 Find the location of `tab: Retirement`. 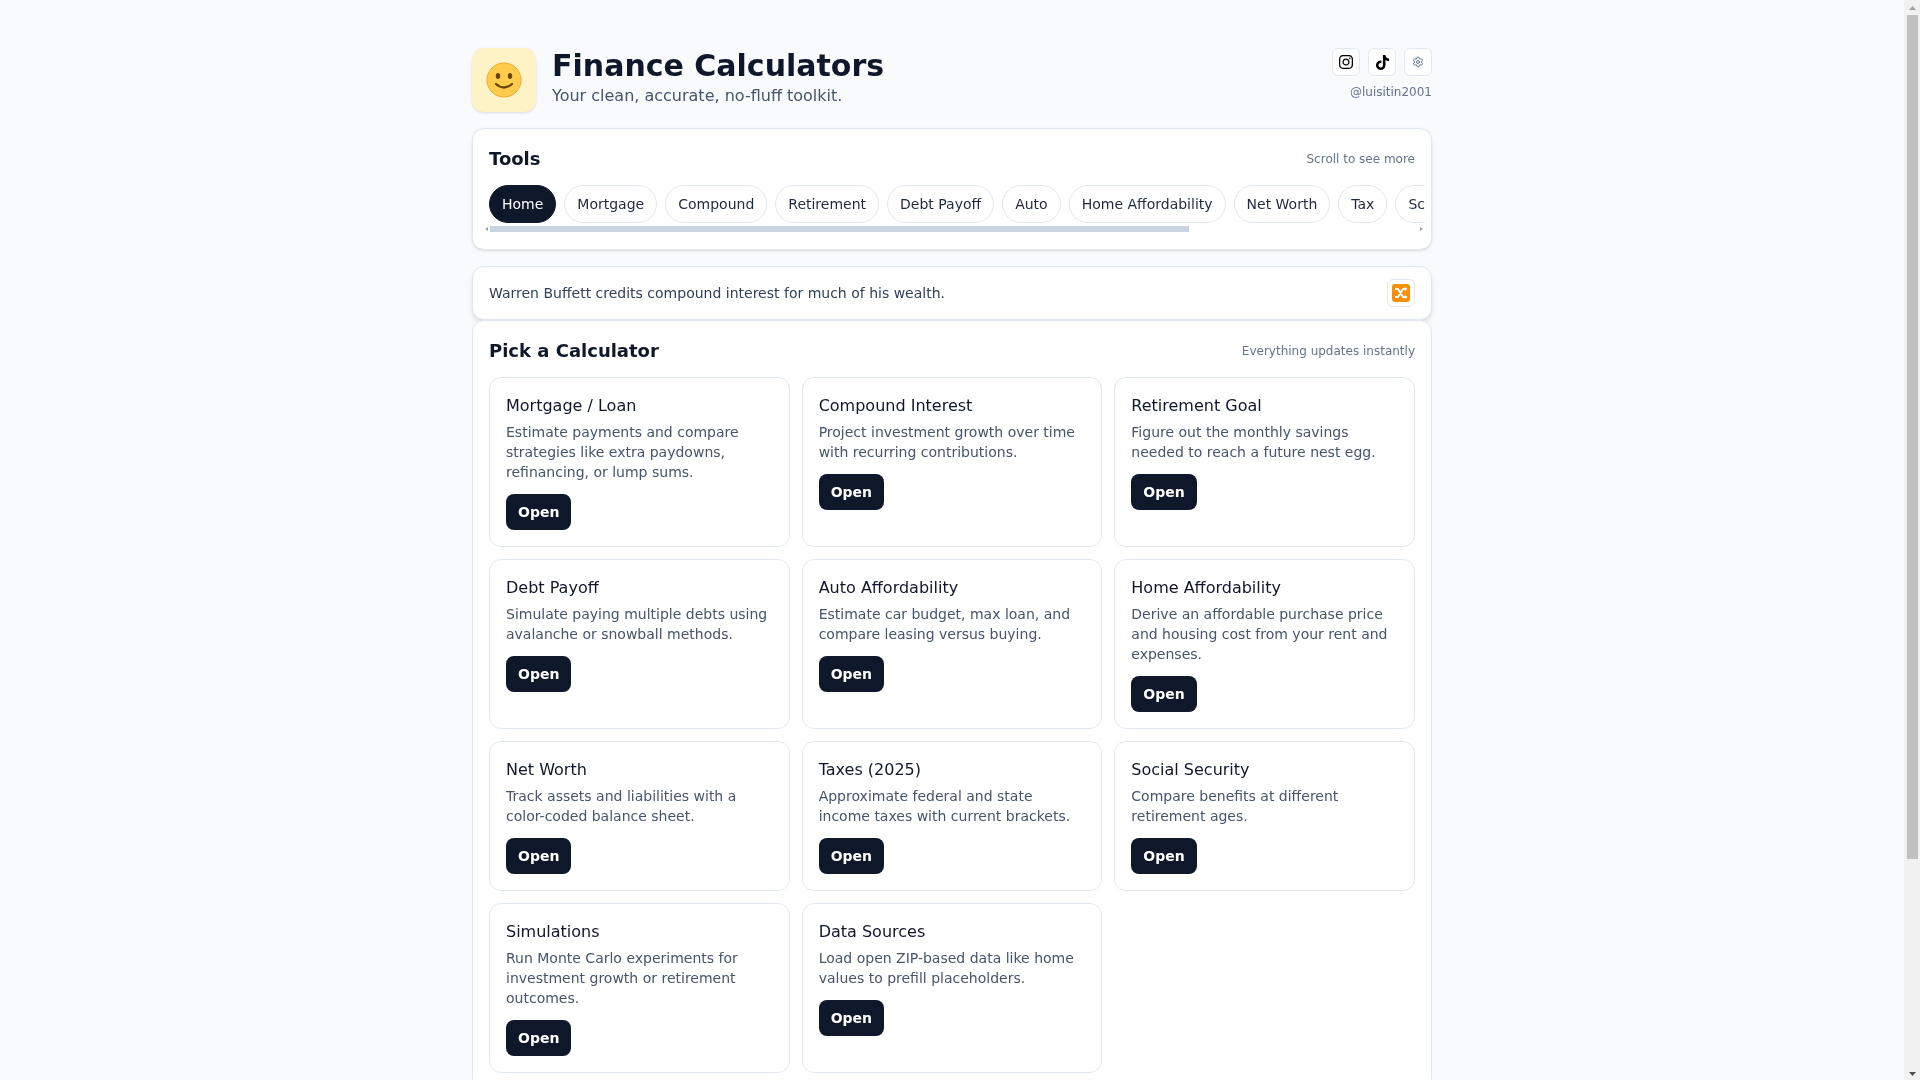

tab: Retirement is located at coordinates (827, 204).